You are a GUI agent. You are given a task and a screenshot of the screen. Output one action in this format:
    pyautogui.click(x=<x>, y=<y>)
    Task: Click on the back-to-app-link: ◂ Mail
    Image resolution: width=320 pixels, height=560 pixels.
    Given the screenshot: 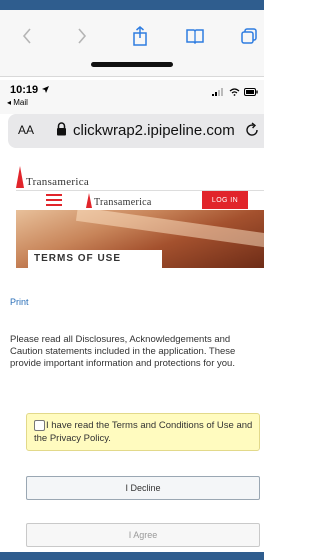 What is the action you would take?
    pyautogui.click(x=17, y=102)
    